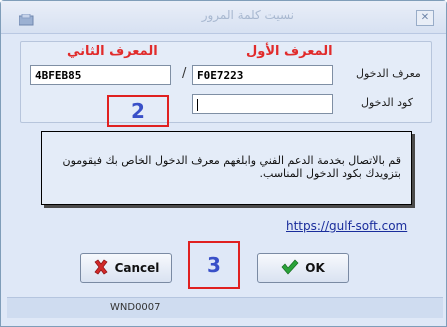 The width and height of the screenshot is (447, 327). I want to click on window-code: WND0007, so click(135, 307).